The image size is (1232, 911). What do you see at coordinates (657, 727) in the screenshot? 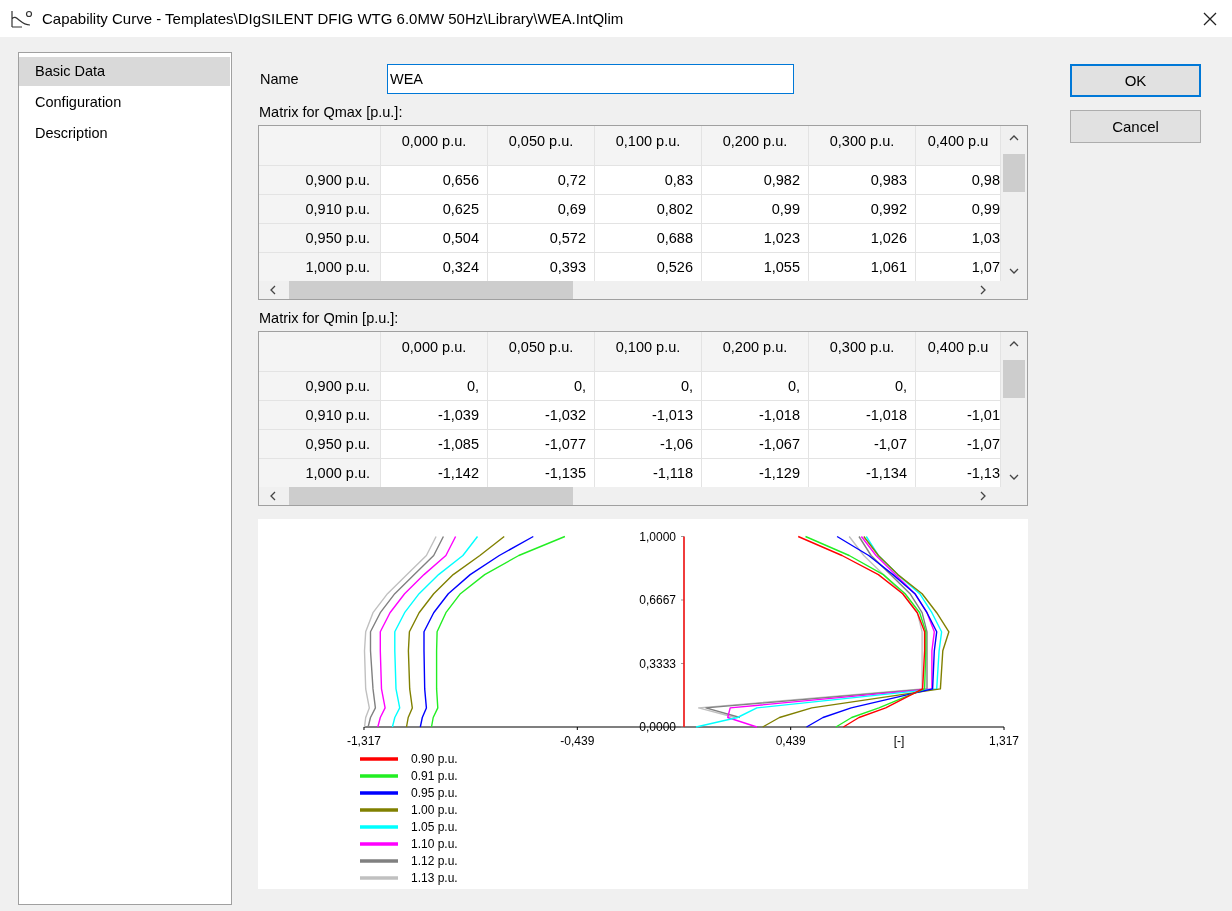
I see `y-tick-label: 0,0000` at bounding box center [657, 727].